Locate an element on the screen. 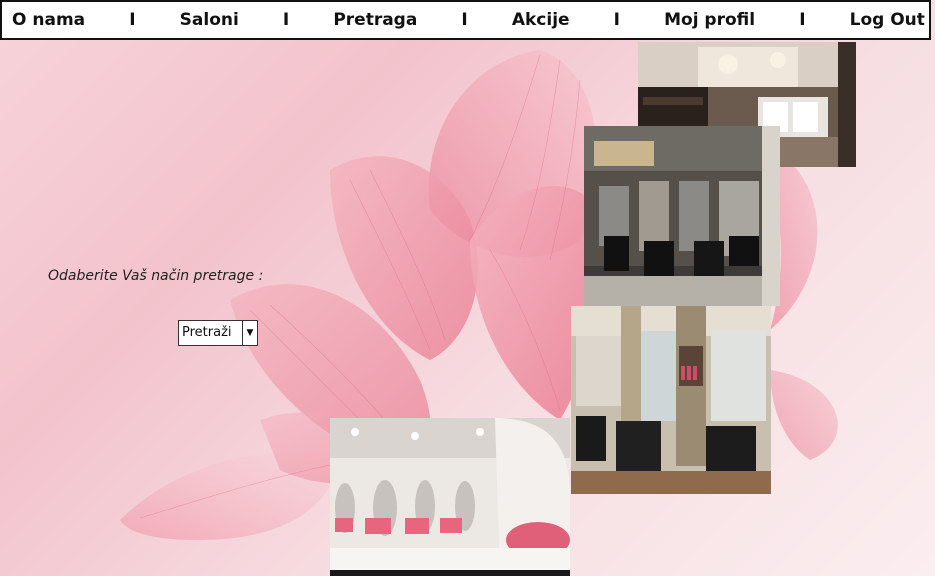 This screenshot has width=935, height=576. nav-link-log-out: Log Out is located at coordinates (887, 20).